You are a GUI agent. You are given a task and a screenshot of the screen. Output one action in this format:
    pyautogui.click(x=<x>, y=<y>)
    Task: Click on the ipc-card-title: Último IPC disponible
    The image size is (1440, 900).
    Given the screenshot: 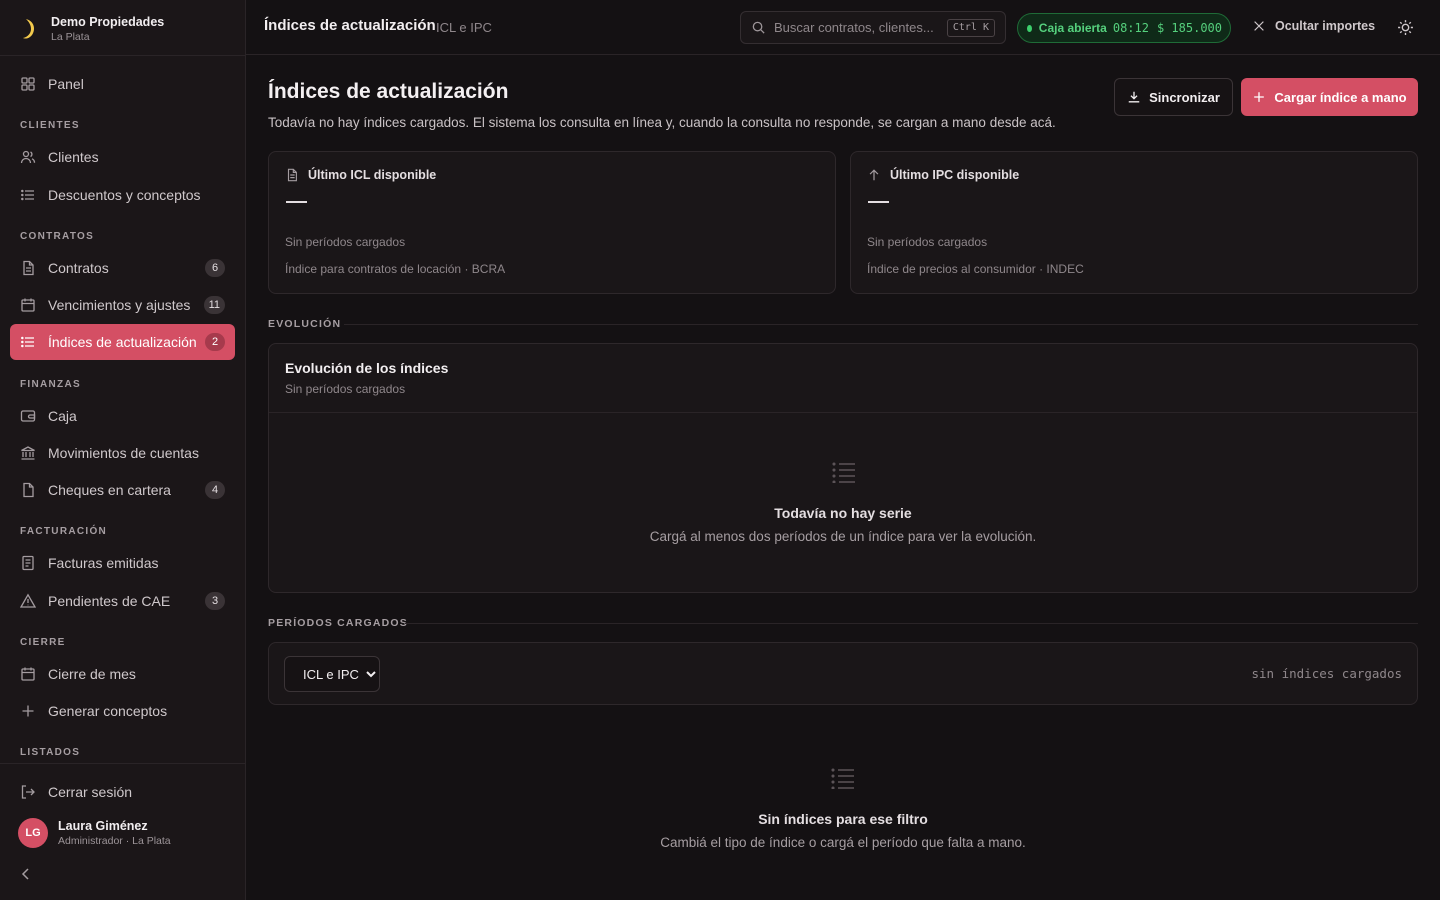 What is the action you would take?
    pyautogui.click(x=955, y=175)
    